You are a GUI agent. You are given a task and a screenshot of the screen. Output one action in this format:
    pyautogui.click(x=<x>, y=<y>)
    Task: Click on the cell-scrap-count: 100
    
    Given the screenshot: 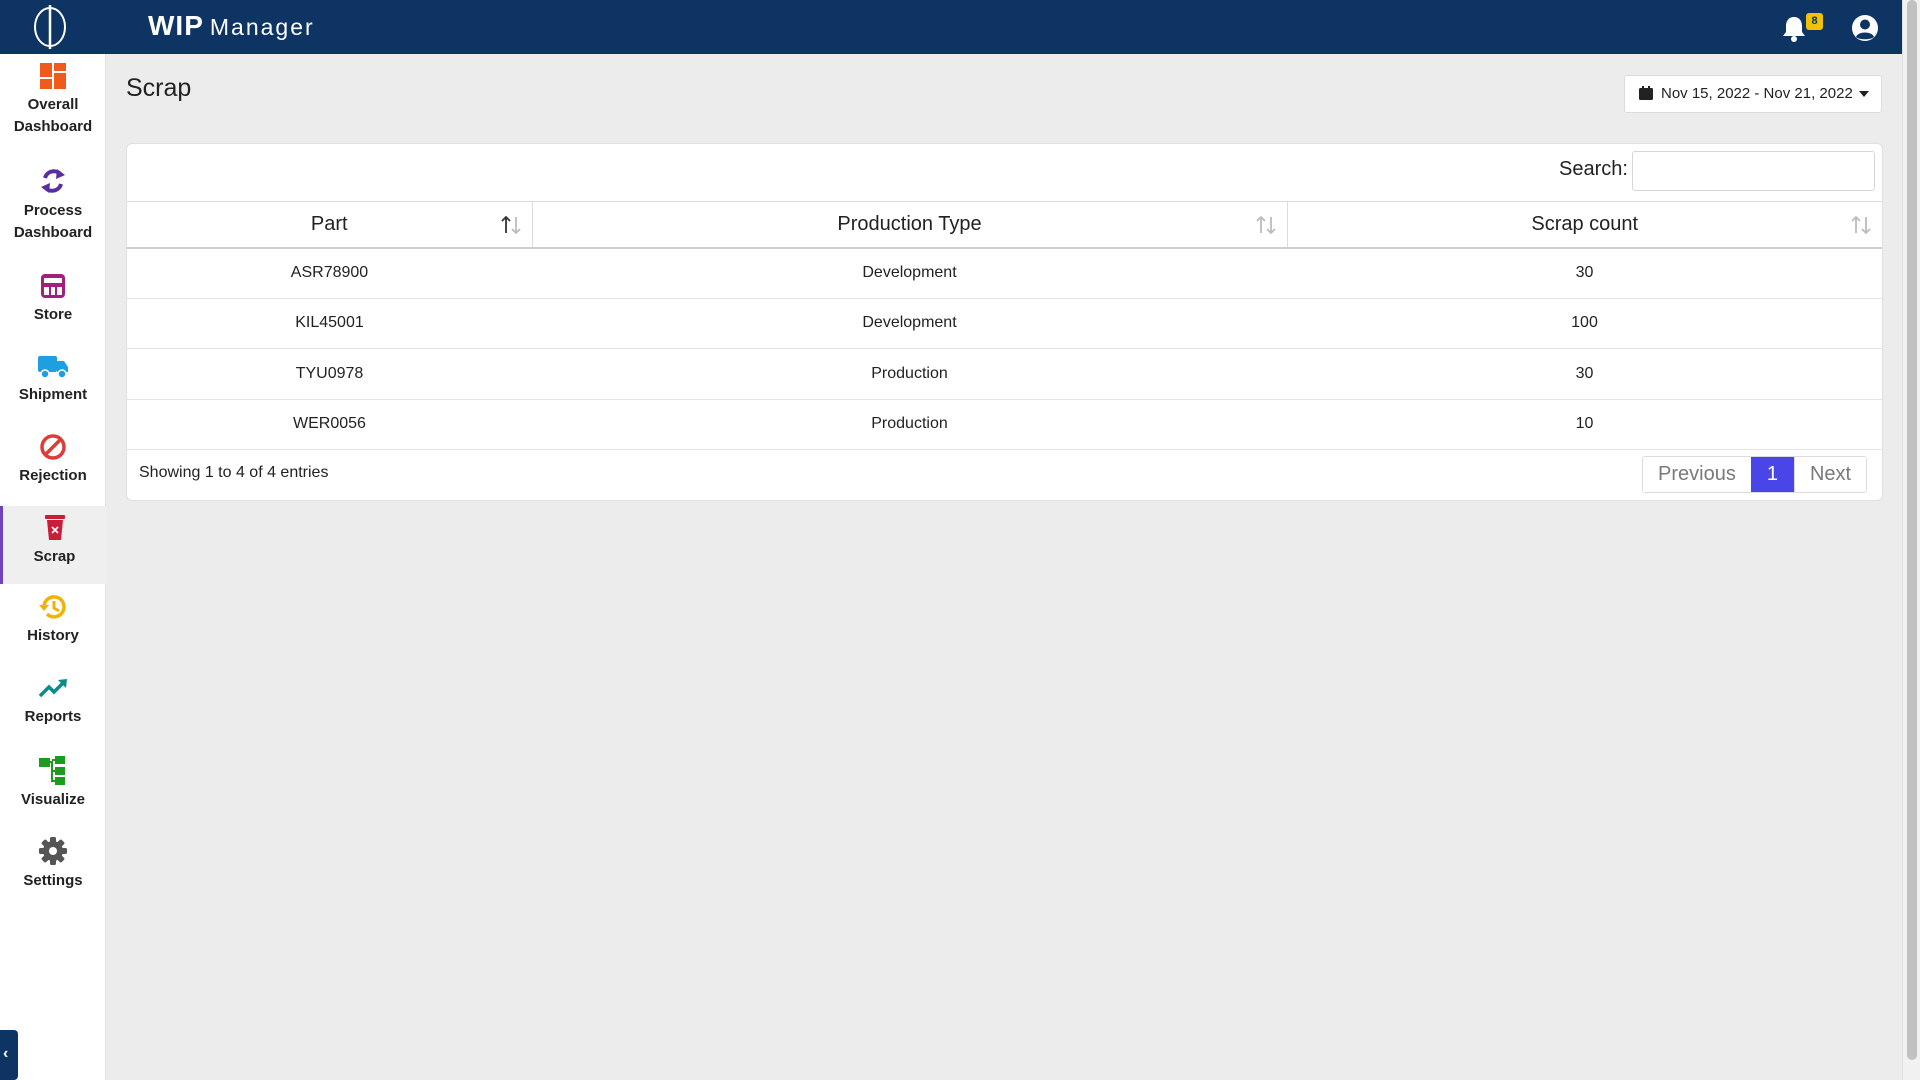 What is the action you would take?
    pyautogui.click(x=1584, y=323)
    